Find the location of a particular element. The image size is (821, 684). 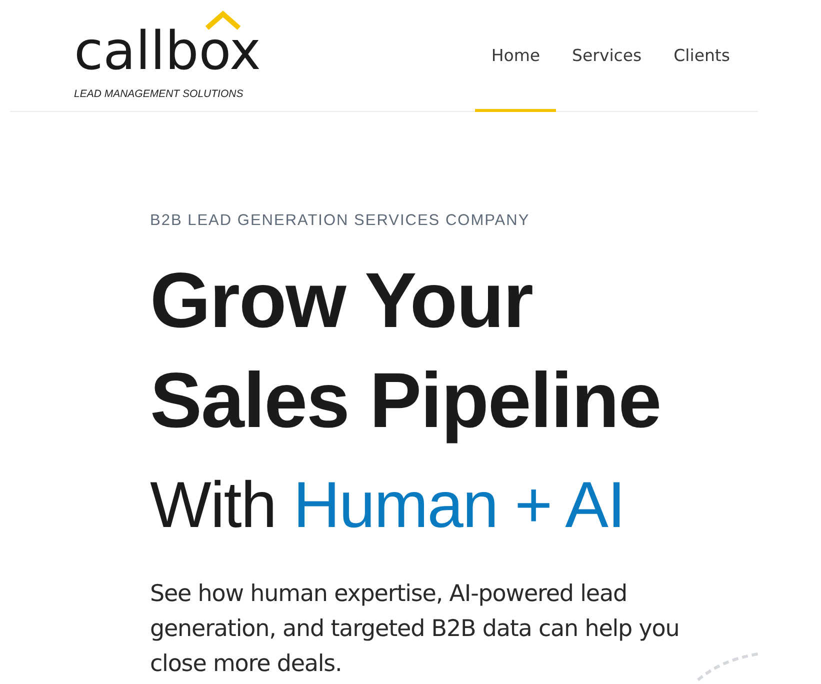

logo-tagline: LEAD MANAGEMENT SOLUTIONS is located at coordinates (159, 94).